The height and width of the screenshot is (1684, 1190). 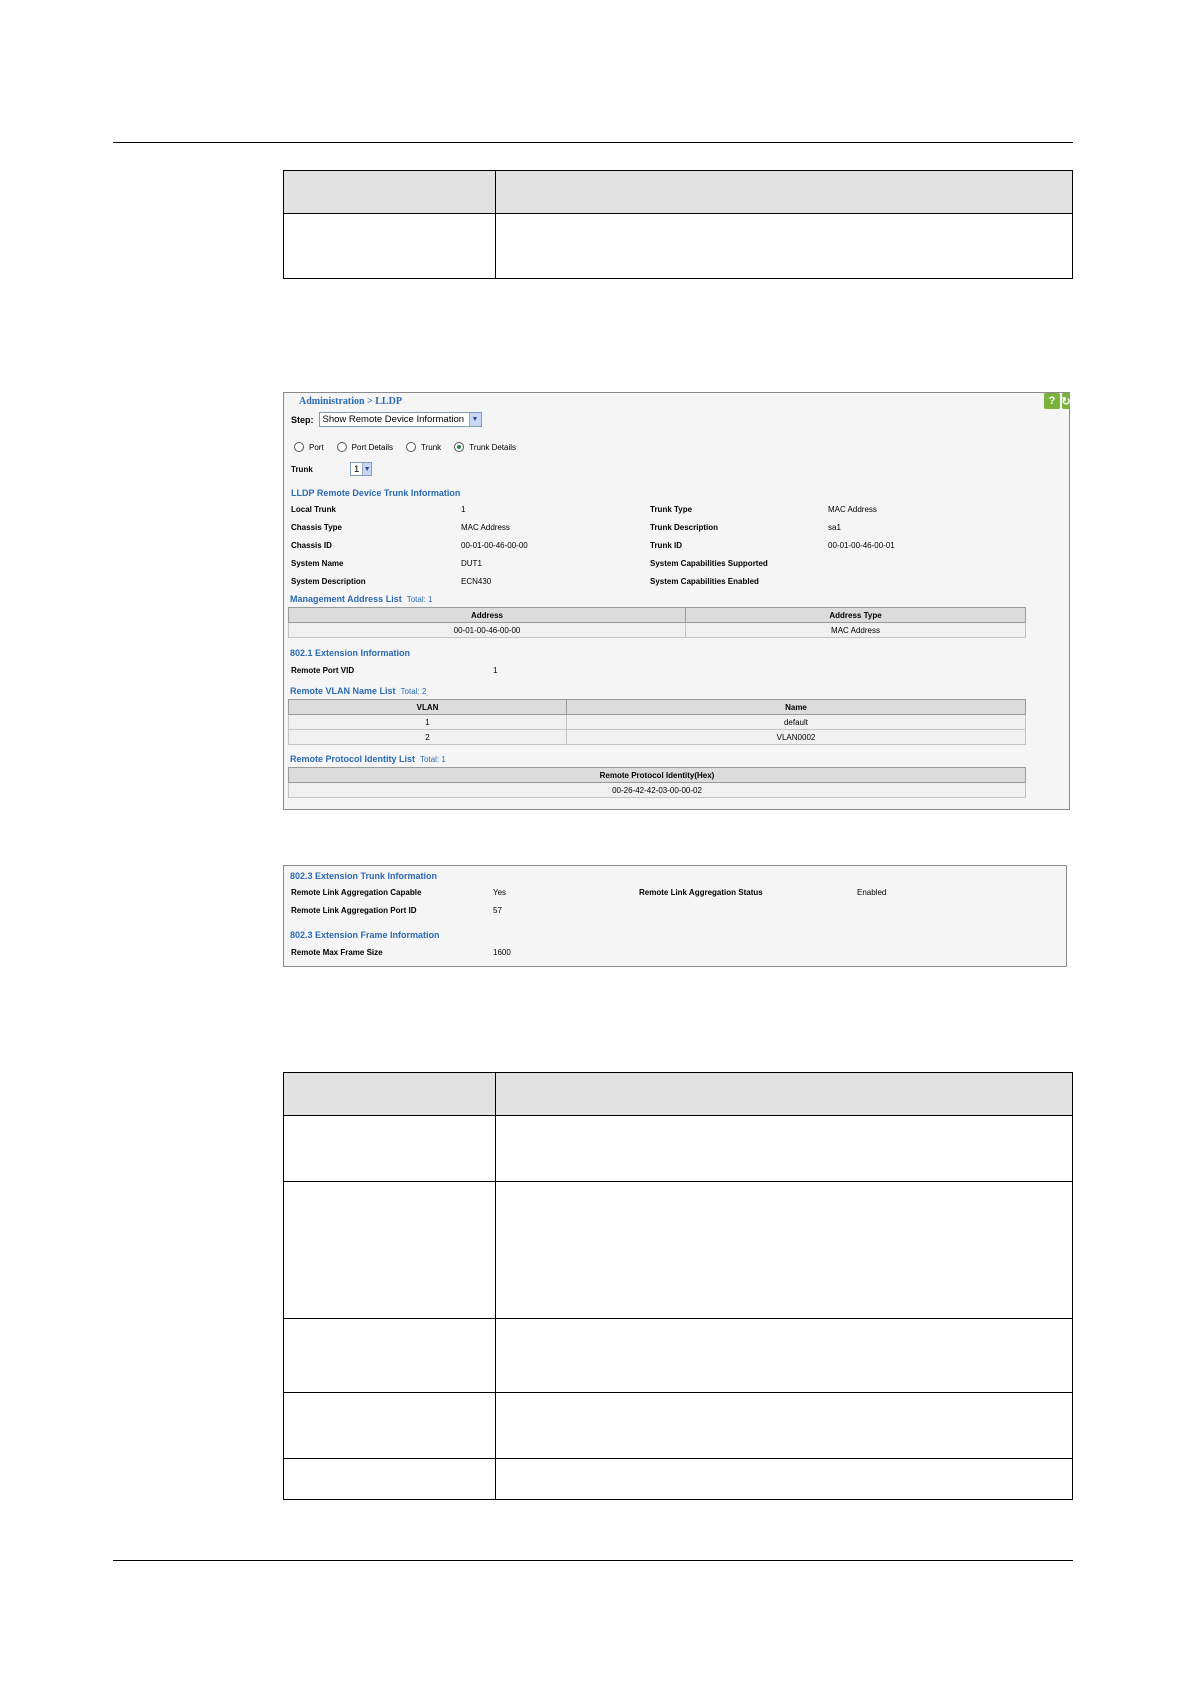 What do you see at coordinates (427, 737) in the screenshot?
I see `table-cell: 2` at bounding box center [427, 737].